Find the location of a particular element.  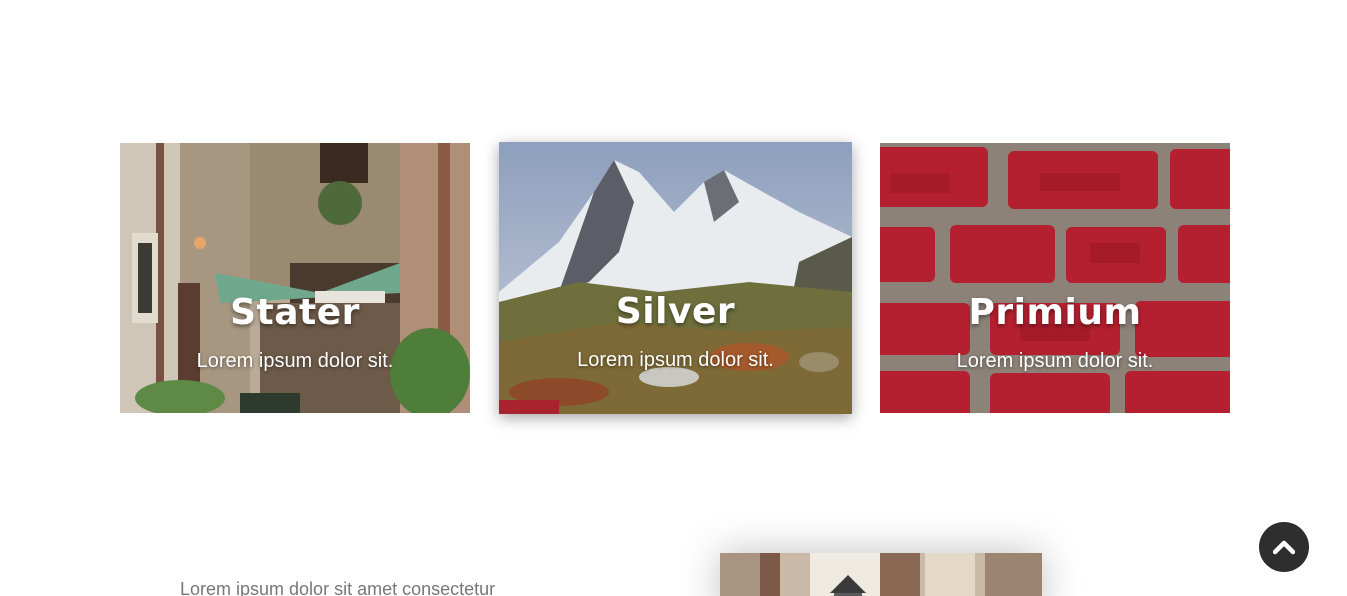

pricing-card-silver: Silver Lorem ipsum dolor sit. is located at coordinates (675, 278).